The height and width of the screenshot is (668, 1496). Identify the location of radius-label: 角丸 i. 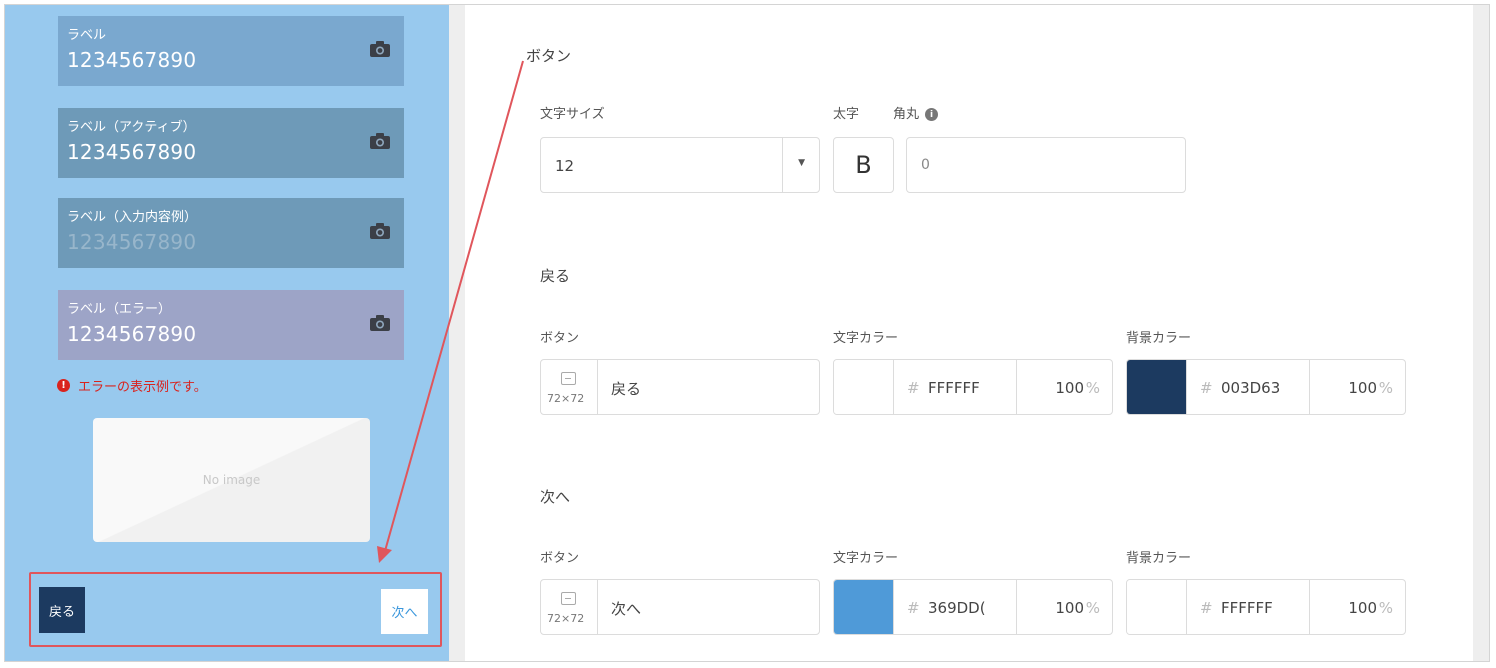
(916, 112).